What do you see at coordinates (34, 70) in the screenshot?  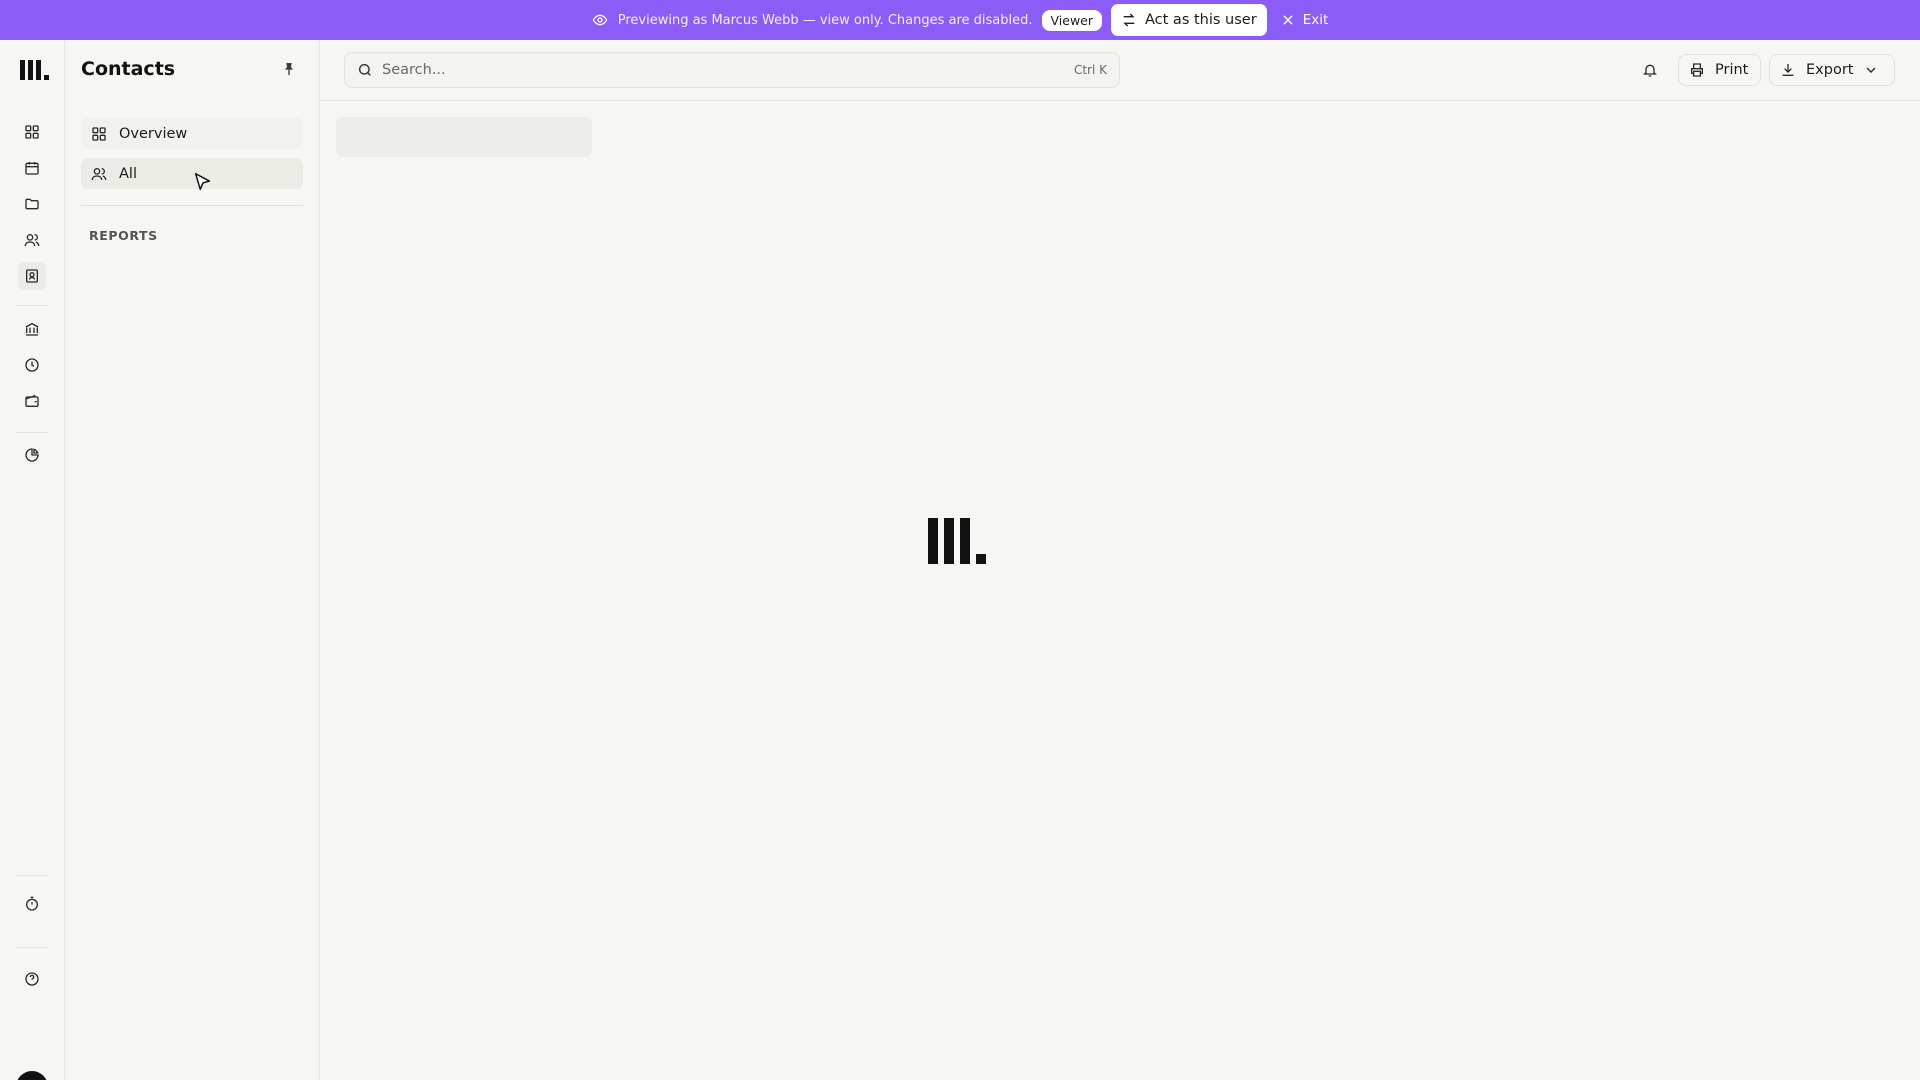 I see `app-logo` at bounding box center [34, 70].